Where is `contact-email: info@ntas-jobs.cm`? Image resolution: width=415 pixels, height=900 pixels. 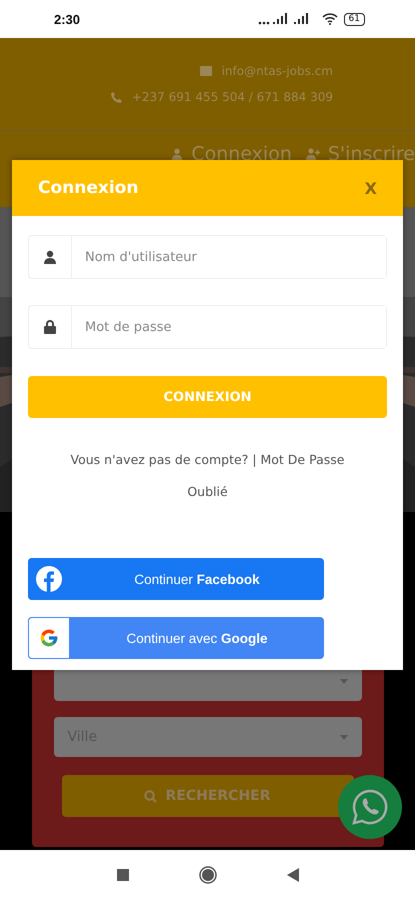 contact-email: info@ntas-jobs.cm is located at coordinates (277, 71).